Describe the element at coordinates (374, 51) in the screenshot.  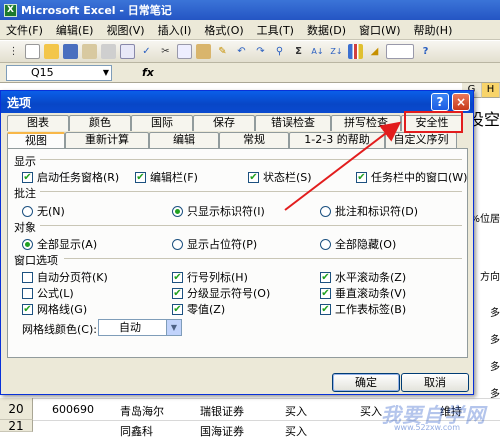
I see `drawing-icon: ◢` at that location.